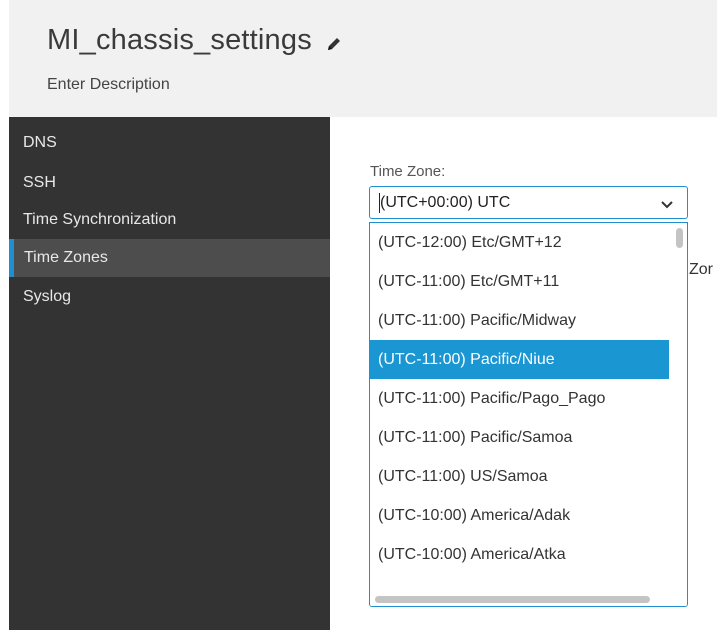 The width and height of the screenshot is (717, 630). Describe the element at coordinates (169, 258) in the screenshot. I see `sidebar-item-time-zones: Time Zones` at that location.